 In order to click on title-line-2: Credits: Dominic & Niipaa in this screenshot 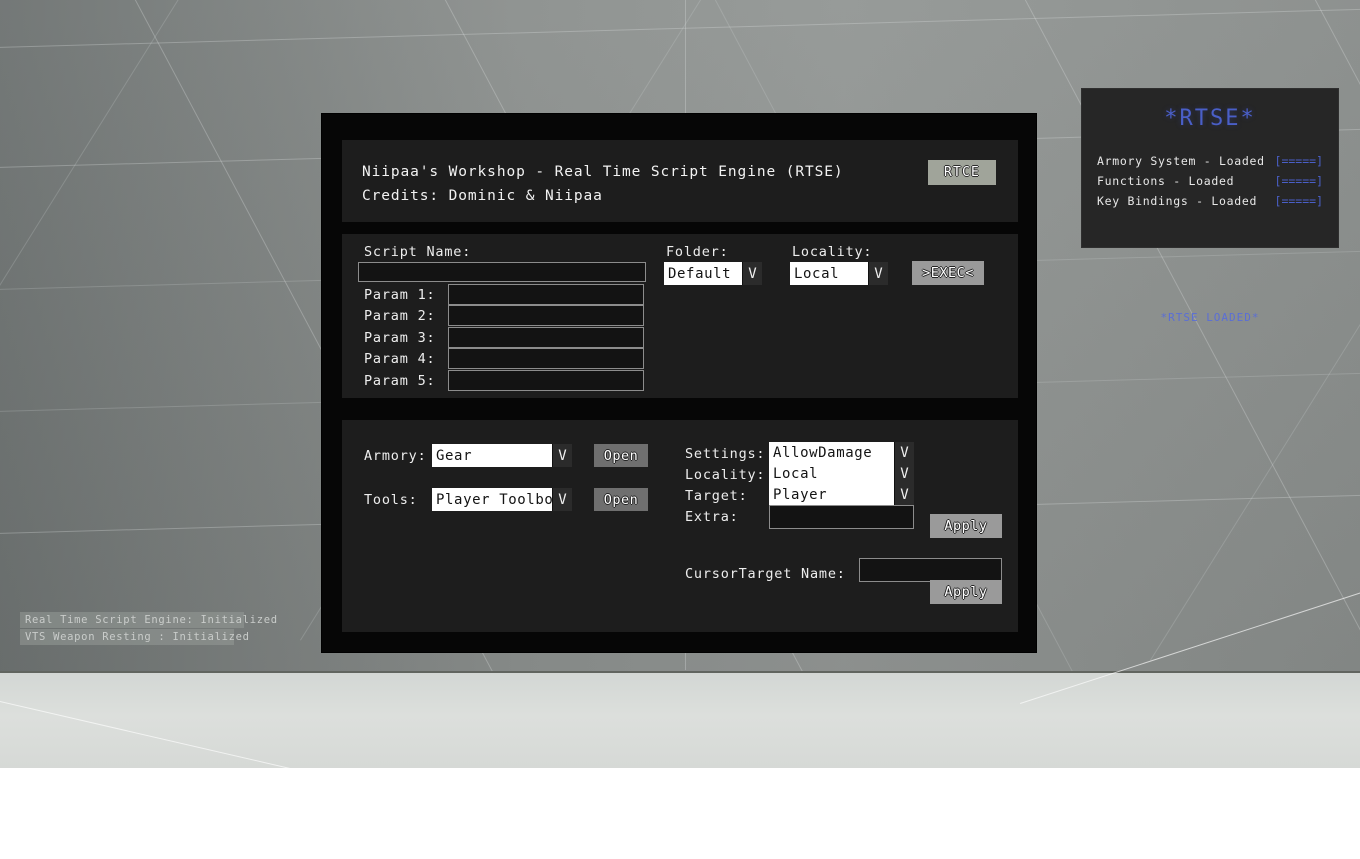, I will do `click(482, 196)`.